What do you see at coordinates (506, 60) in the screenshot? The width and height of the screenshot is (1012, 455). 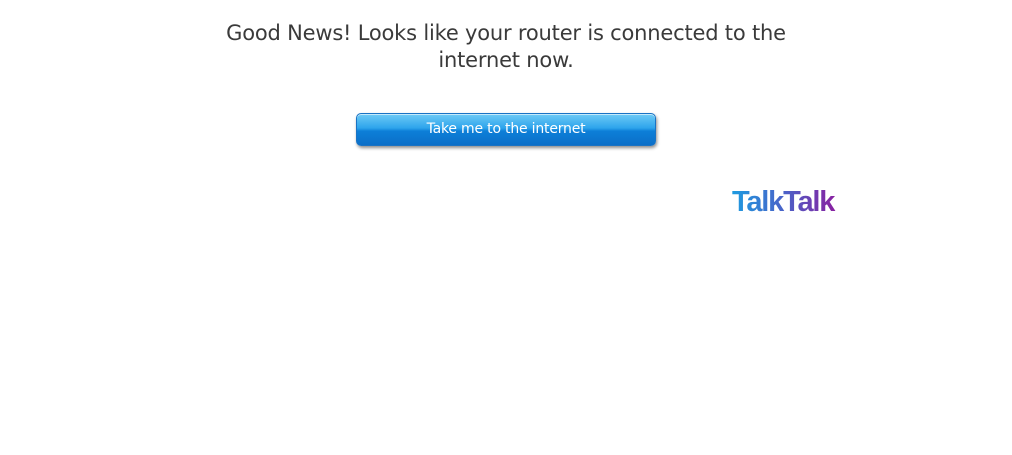 I see `success-message-line2: internet now.` at bounding box center [506, 60].